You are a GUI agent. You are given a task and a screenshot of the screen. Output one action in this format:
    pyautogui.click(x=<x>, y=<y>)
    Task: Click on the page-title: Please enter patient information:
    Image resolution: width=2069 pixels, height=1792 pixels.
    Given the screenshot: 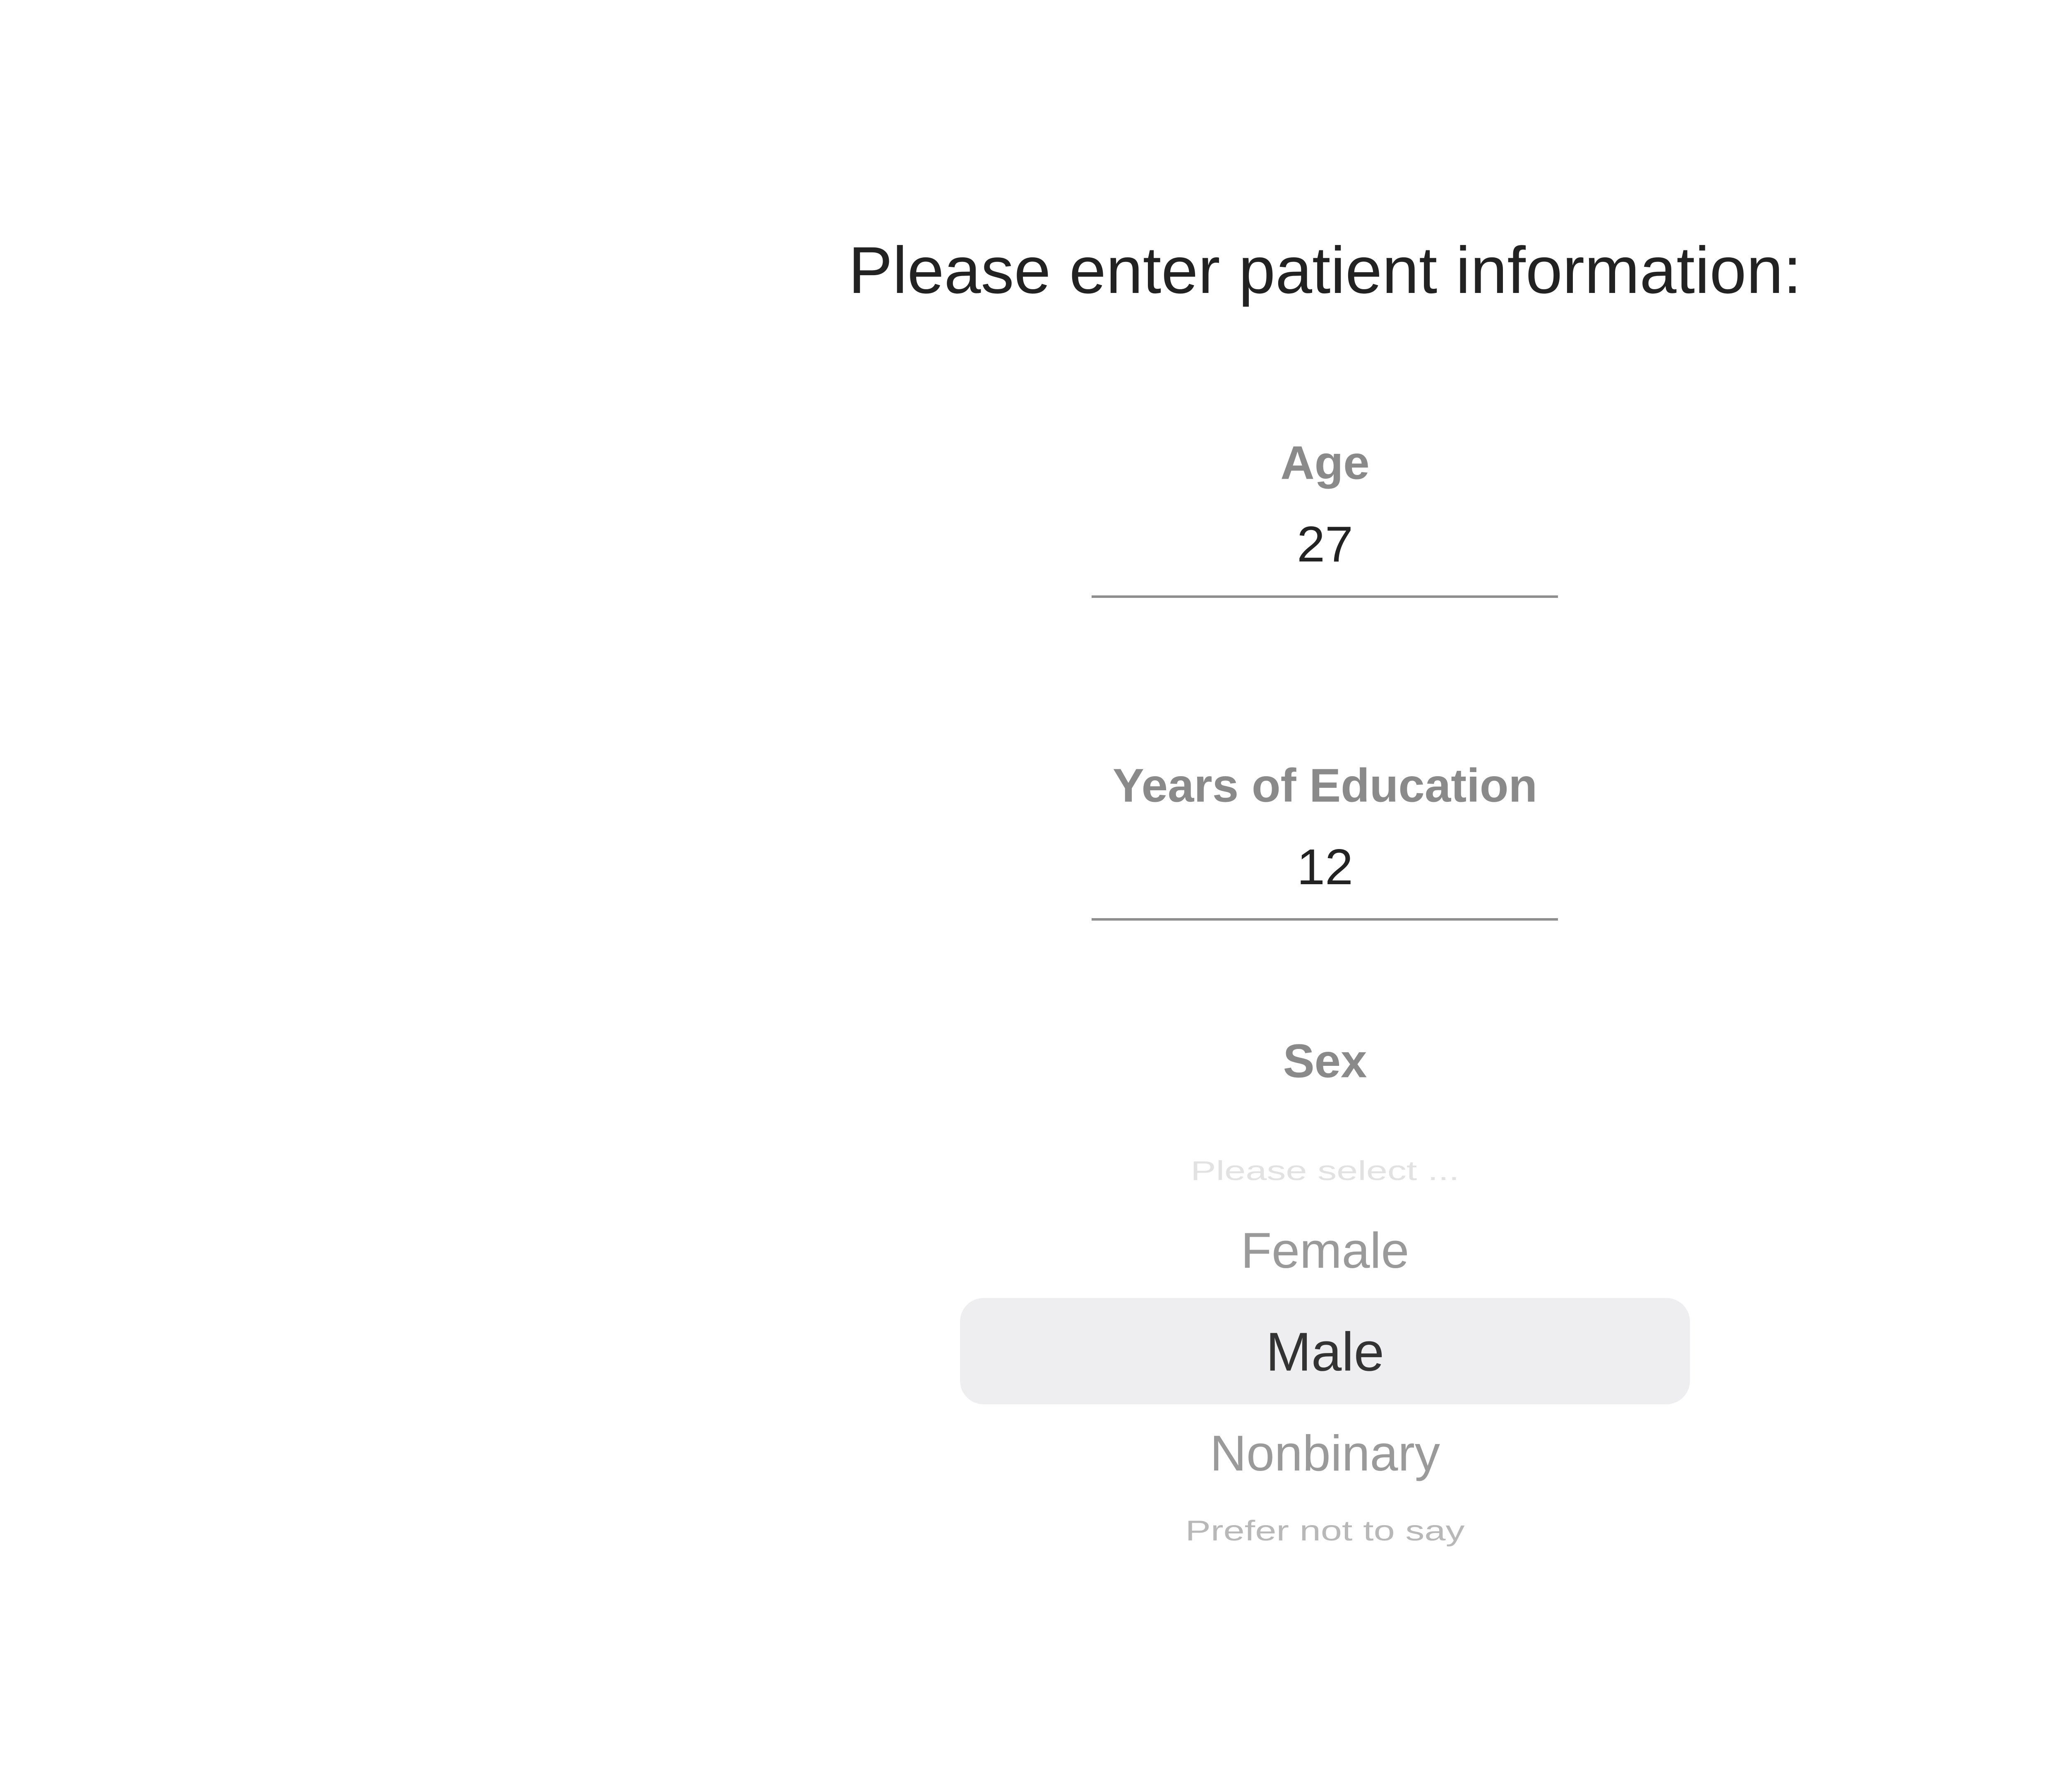 What is the action you would take?
    pyautogui.click(x=1325, y=270)
    